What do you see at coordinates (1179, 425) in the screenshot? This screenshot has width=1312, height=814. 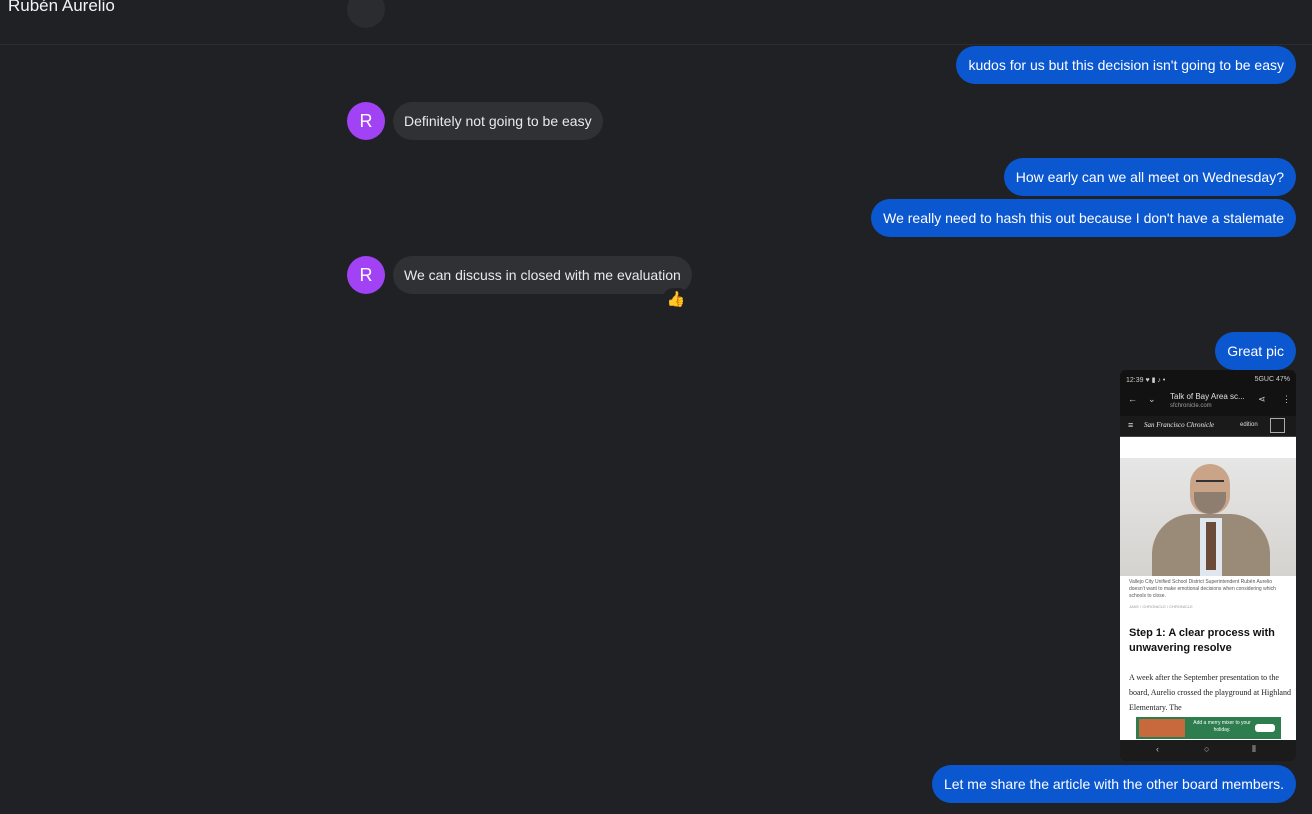 I see `masthead-logo: San Francisco Chronicle` at bounding box center [1179, 425].